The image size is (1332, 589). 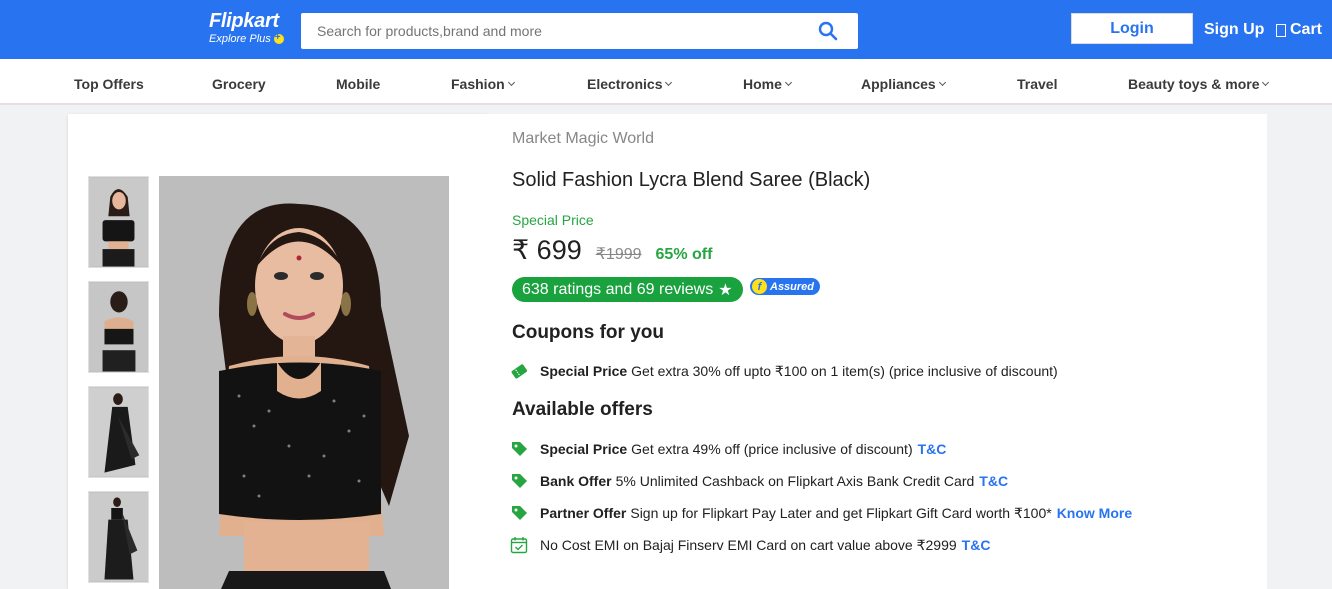 What do you see at coordinates (1132, 28) in the screenshot?
I see `login-button: Login` at bounding box center [1132, 28].